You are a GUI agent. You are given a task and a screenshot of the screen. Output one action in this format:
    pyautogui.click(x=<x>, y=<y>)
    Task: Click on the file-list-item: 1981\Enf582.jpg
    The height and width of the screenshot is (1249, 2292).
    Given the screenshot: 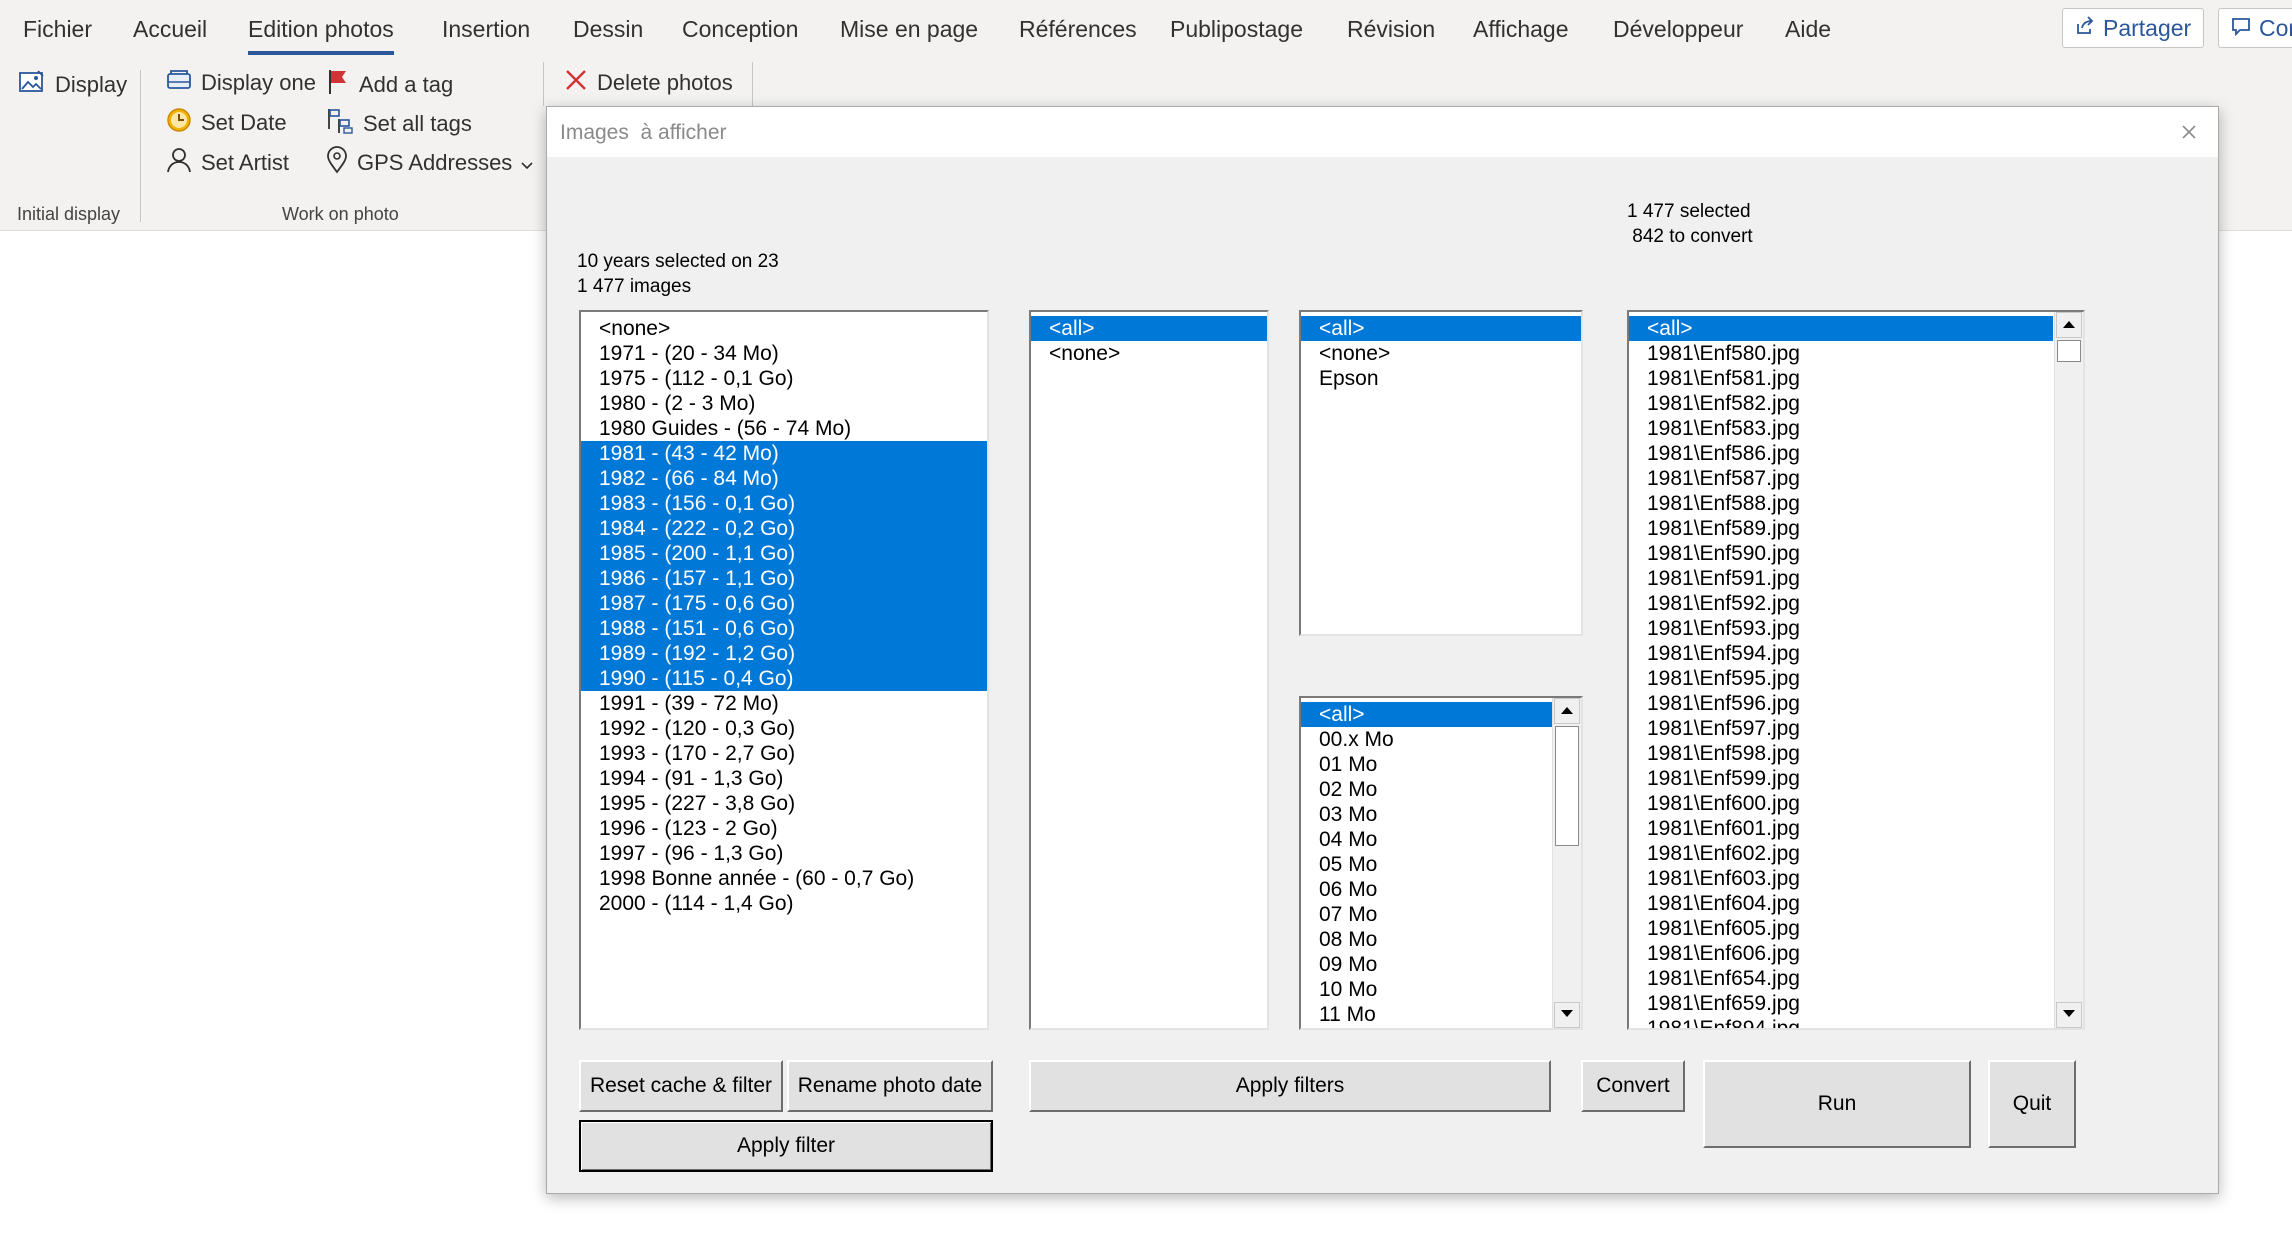 What is the action you would take?
    pyautogui.click(x=1841, y=403)
    